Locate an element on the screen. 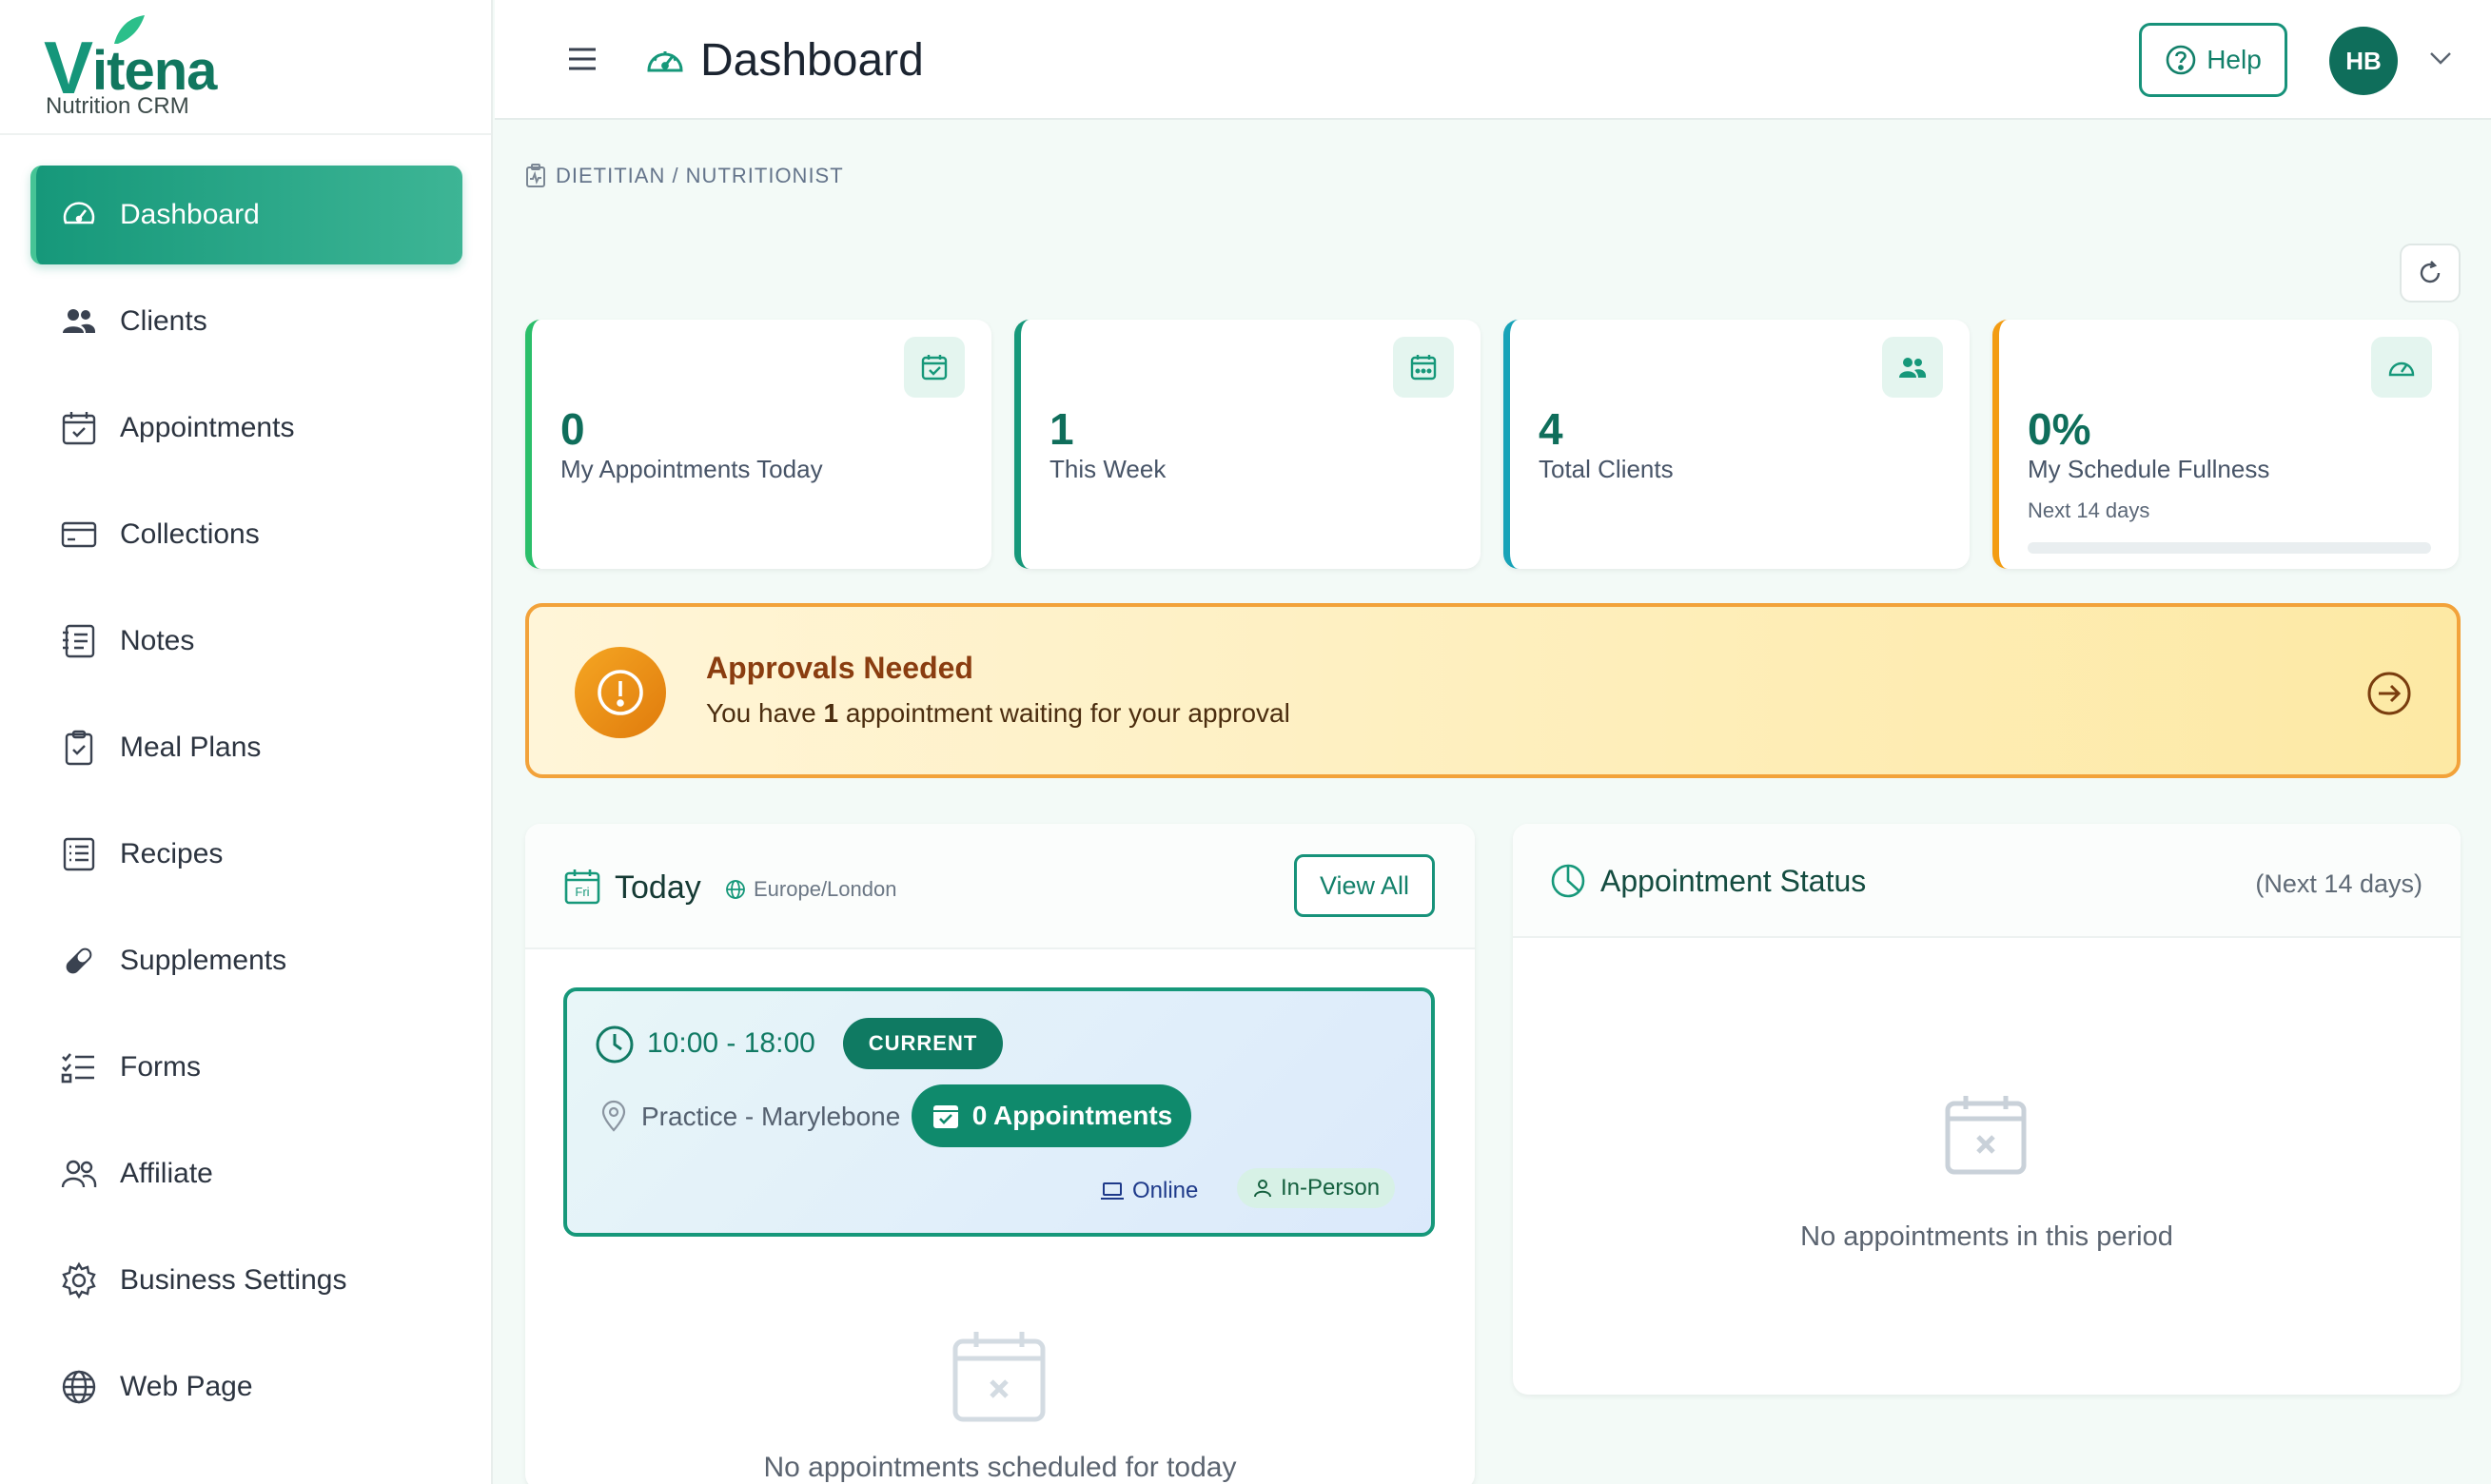  sidebar-item-label: Collections is located at coordinates (190, 534).